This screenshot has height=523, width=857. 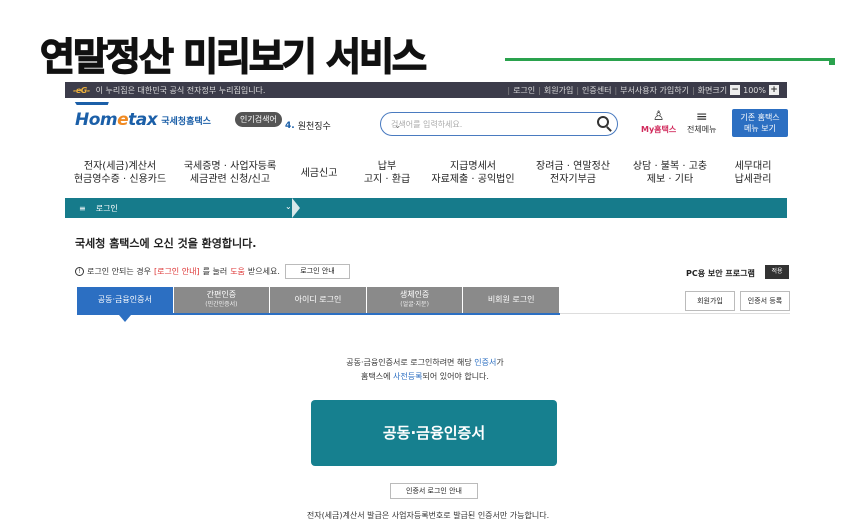 What do you see at coordinates (434, 491) in the screenshot?
I see `cert-login-guide-button: 인증서 로그인 안내` at bounding box center [434, 491].